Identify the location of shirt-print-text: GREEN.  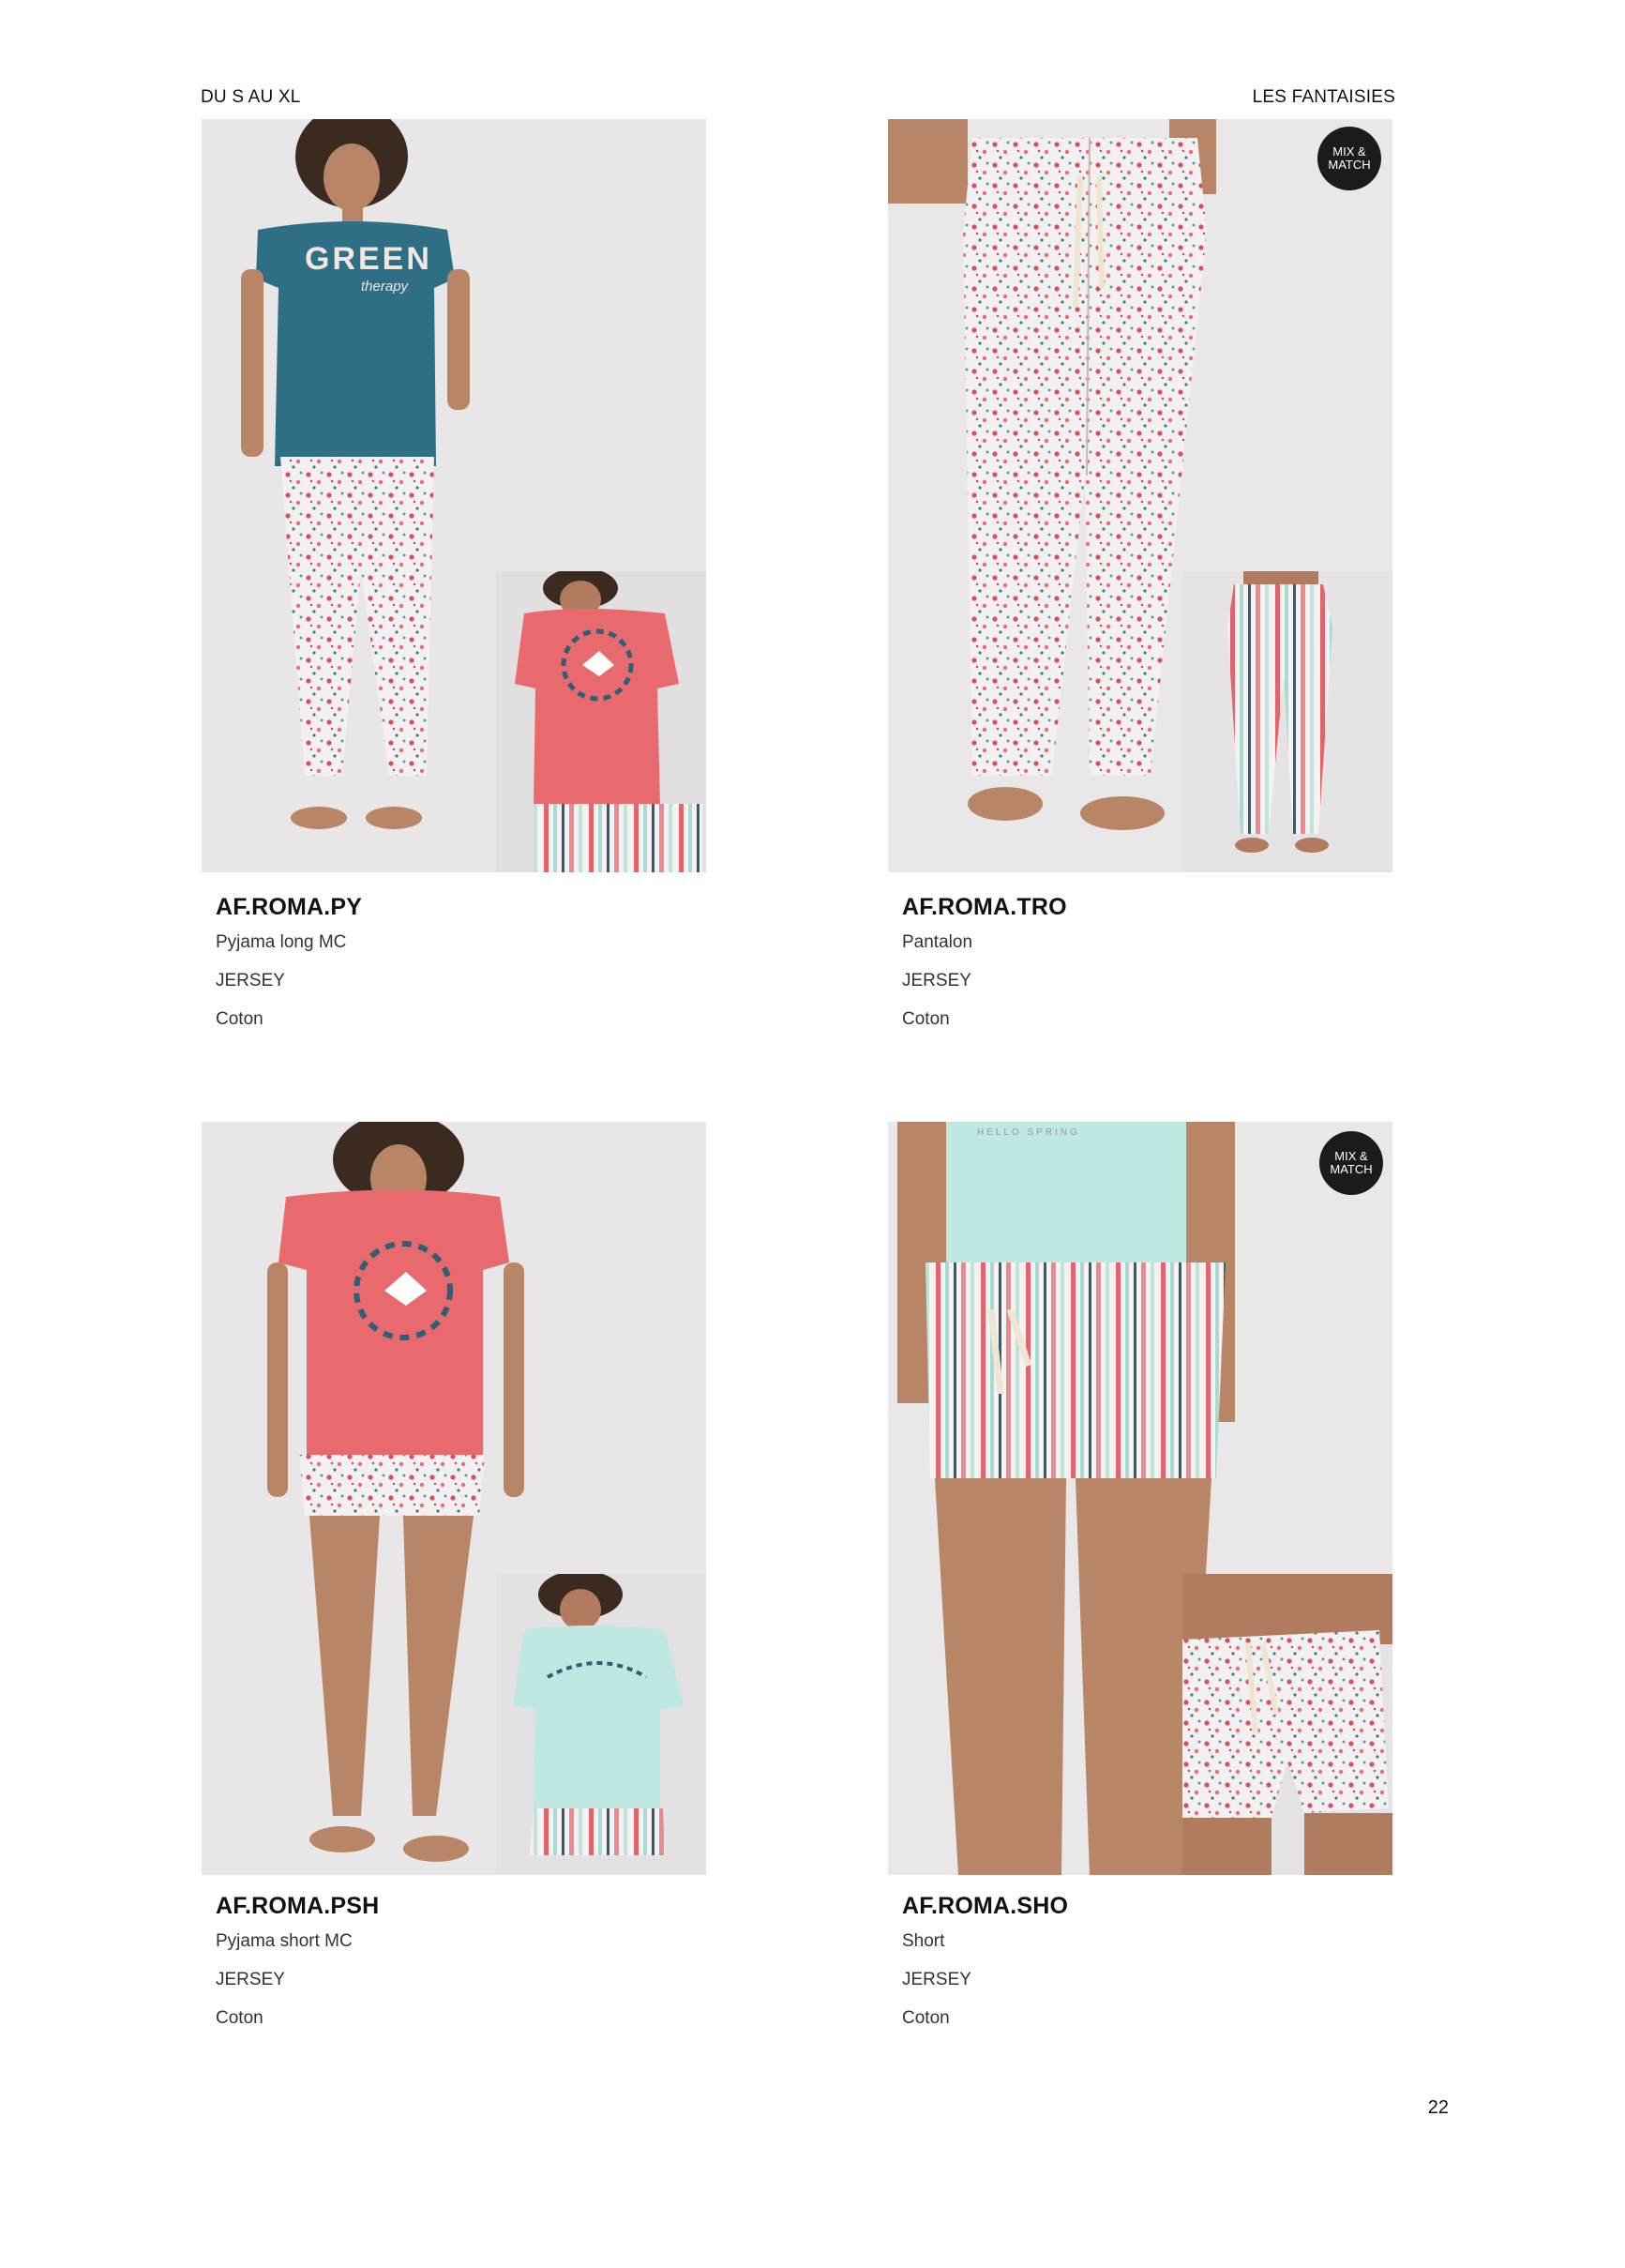
(369, 259).